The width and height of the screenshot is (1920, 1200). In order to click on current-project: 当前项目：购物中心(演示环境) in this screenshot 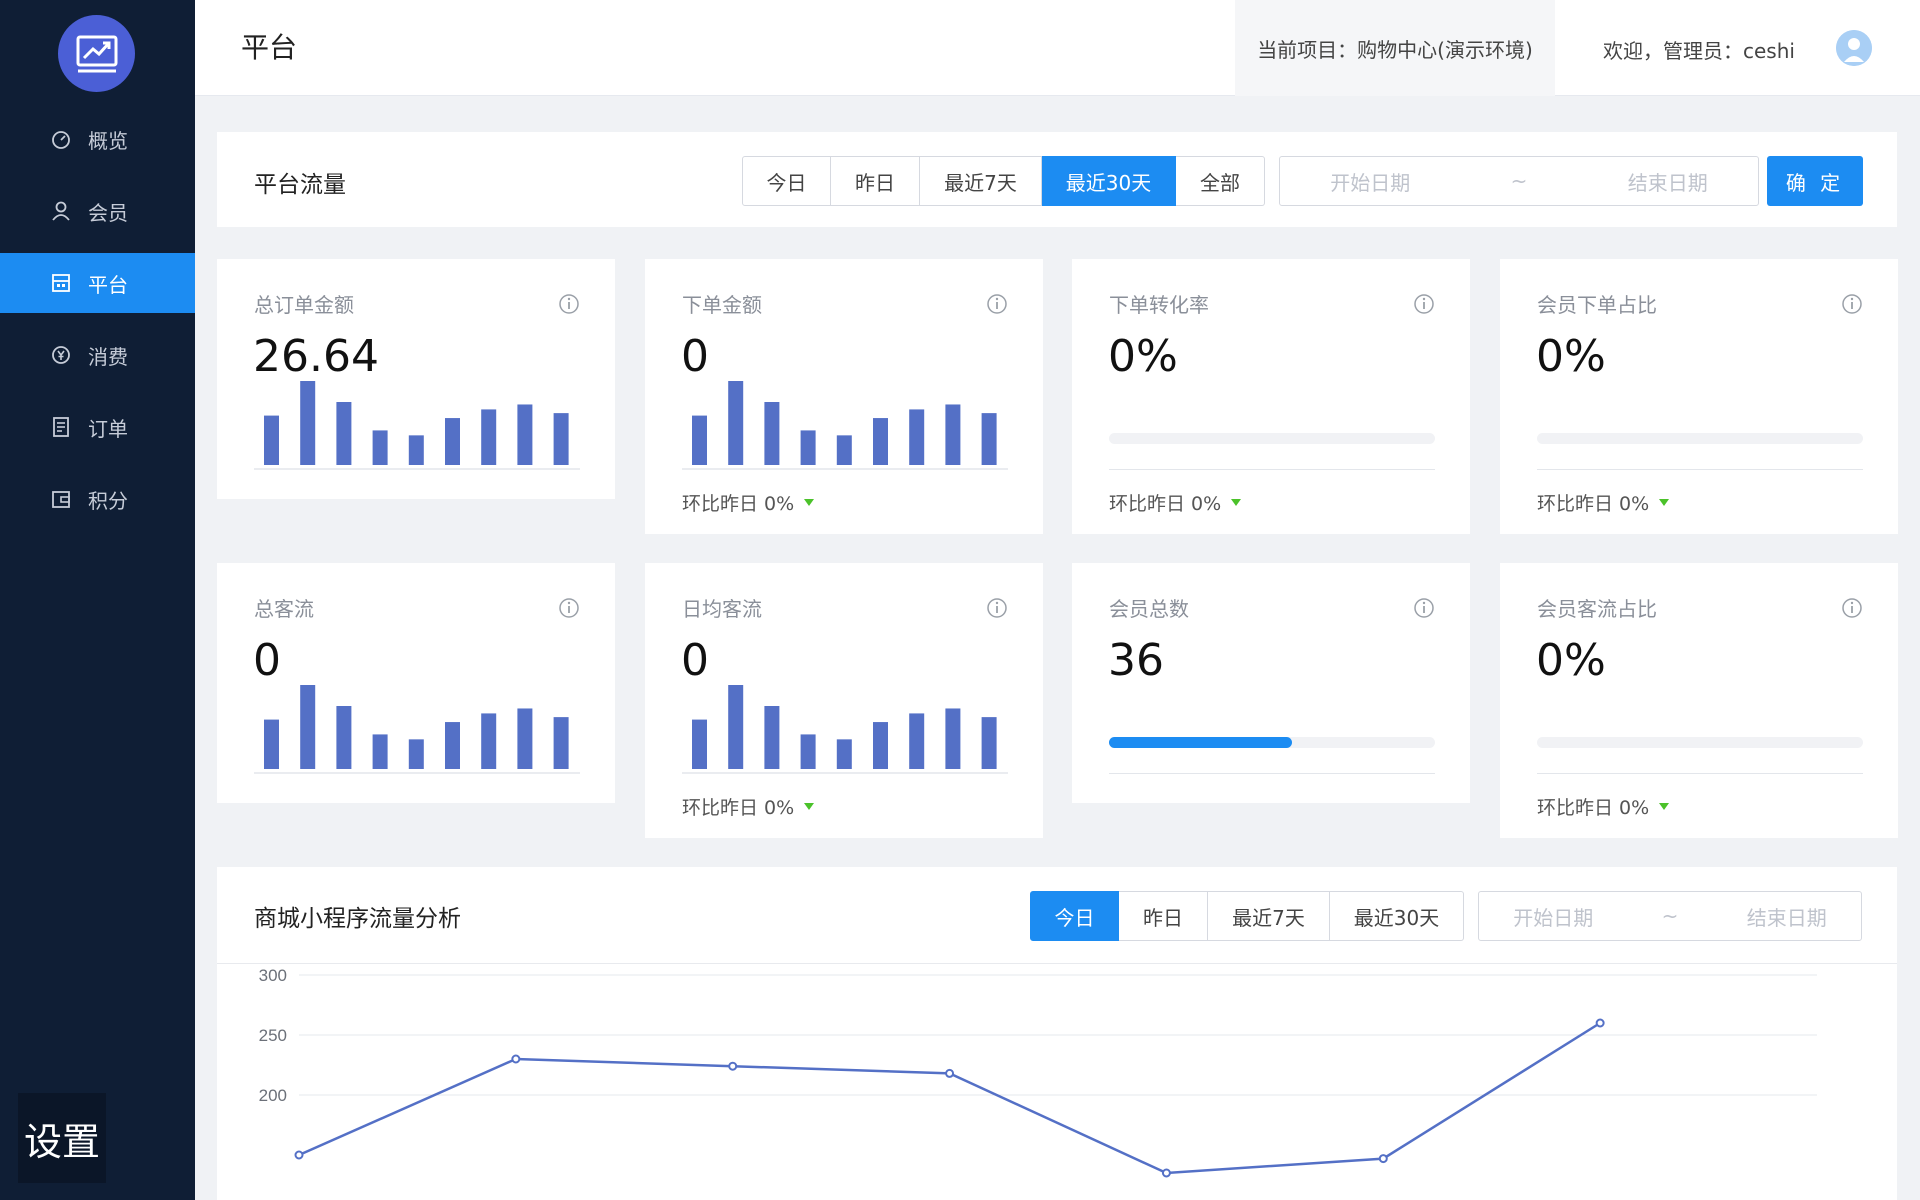, I will do `click(1395, 48)`.